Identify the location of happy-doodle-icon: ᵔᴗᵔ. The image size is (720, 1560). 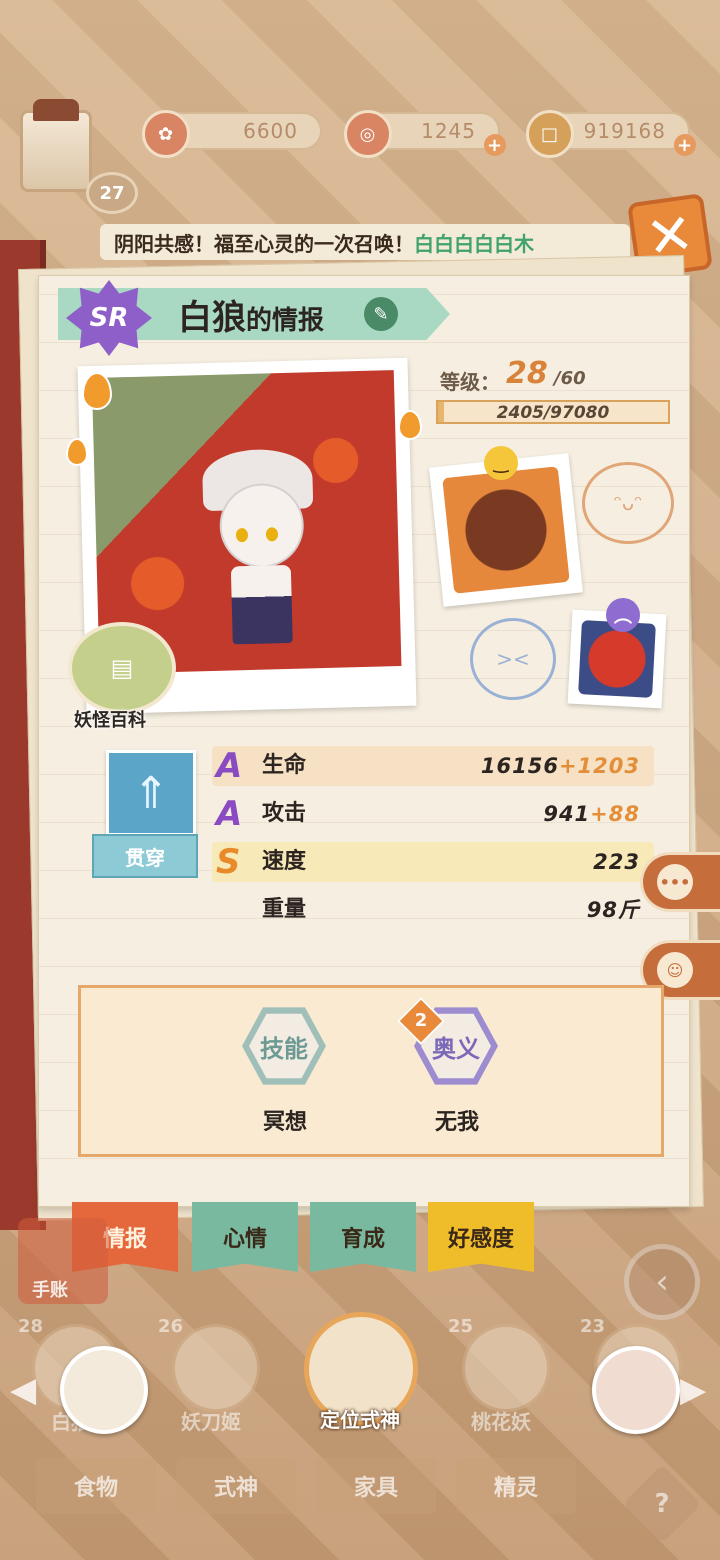
(628, 503).